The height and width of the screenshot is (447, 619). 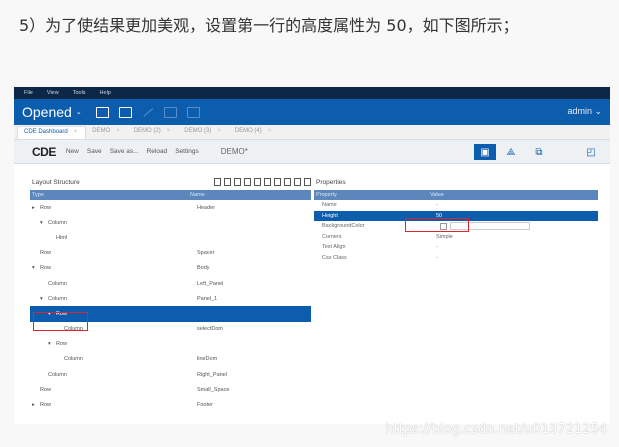 I want to click on tab-demo-3: DEMO (3) ×, so click(x=203, y=132).